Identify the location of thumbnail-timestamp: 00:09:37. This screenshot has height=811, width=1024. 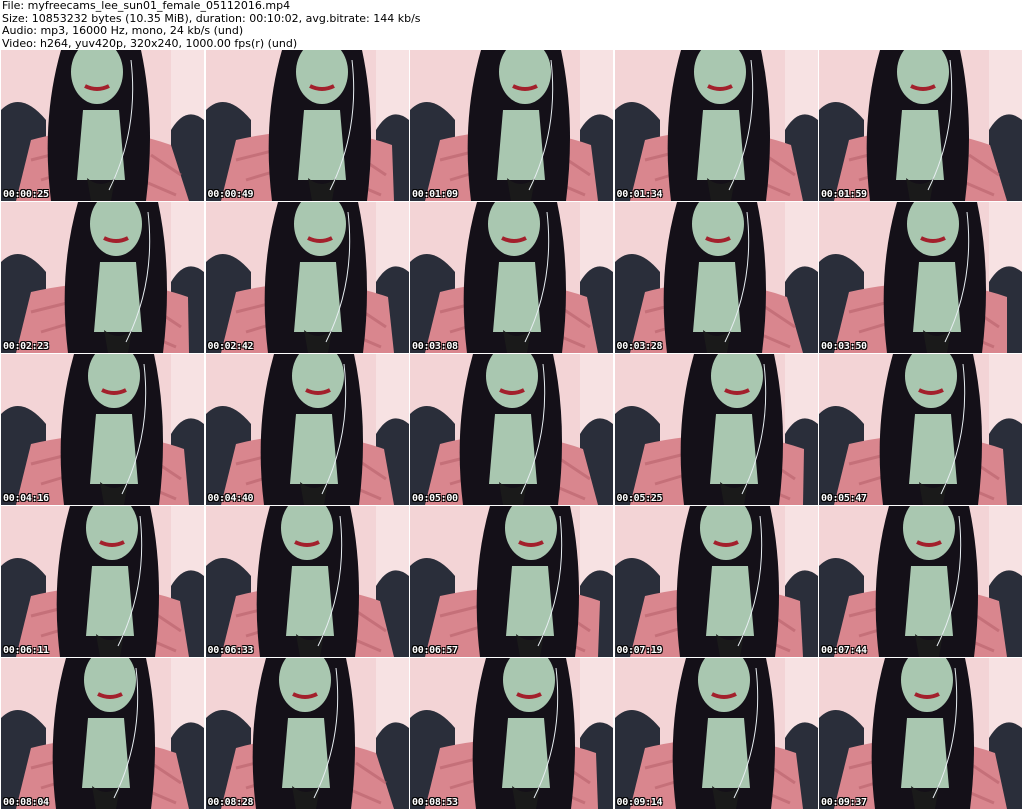
(844, 802).